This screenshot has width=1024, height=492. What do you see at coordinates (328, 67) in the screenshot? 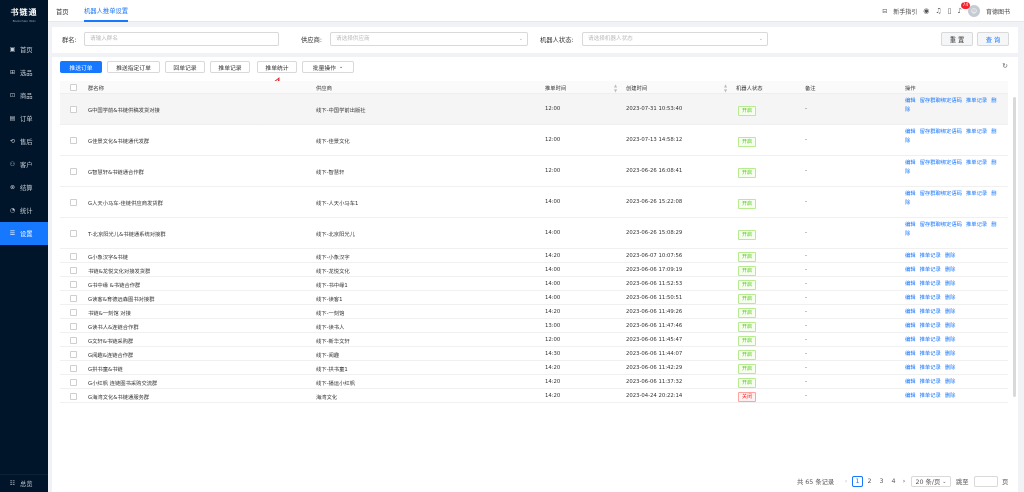
I see `batch-ops-button: 批量操作 ⌄` at bounding box center [328, 67].